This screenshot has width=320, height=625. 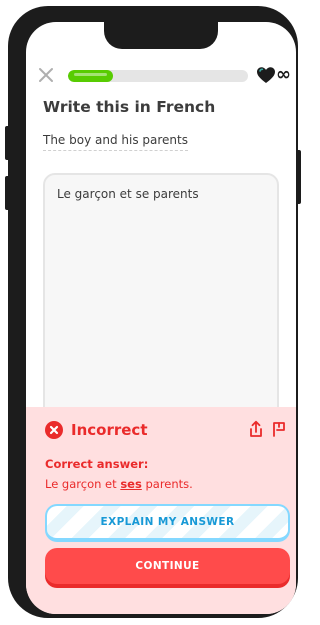 What do you see at coordinates (7, 143) in the screenshot?
I see `volume-up-button` at bounding box center [7, 143].